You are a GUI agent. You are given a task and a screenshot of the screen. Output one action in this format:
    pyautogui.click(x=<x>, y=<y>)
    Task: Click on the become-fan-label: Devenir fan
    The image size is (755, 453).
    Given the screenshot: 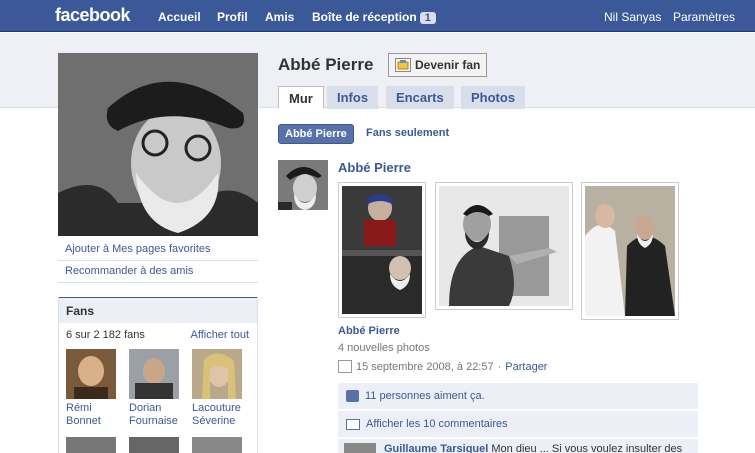 What is the action you would take?
    pyautogui.click(x=448, y=65)
    